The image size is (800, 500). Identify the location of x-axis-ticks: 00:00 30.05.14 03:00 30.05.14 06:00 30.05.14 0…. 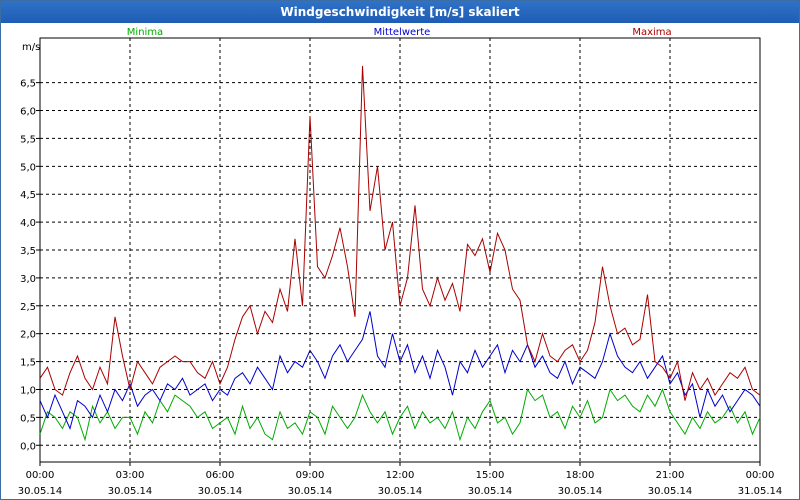
(400, 479).